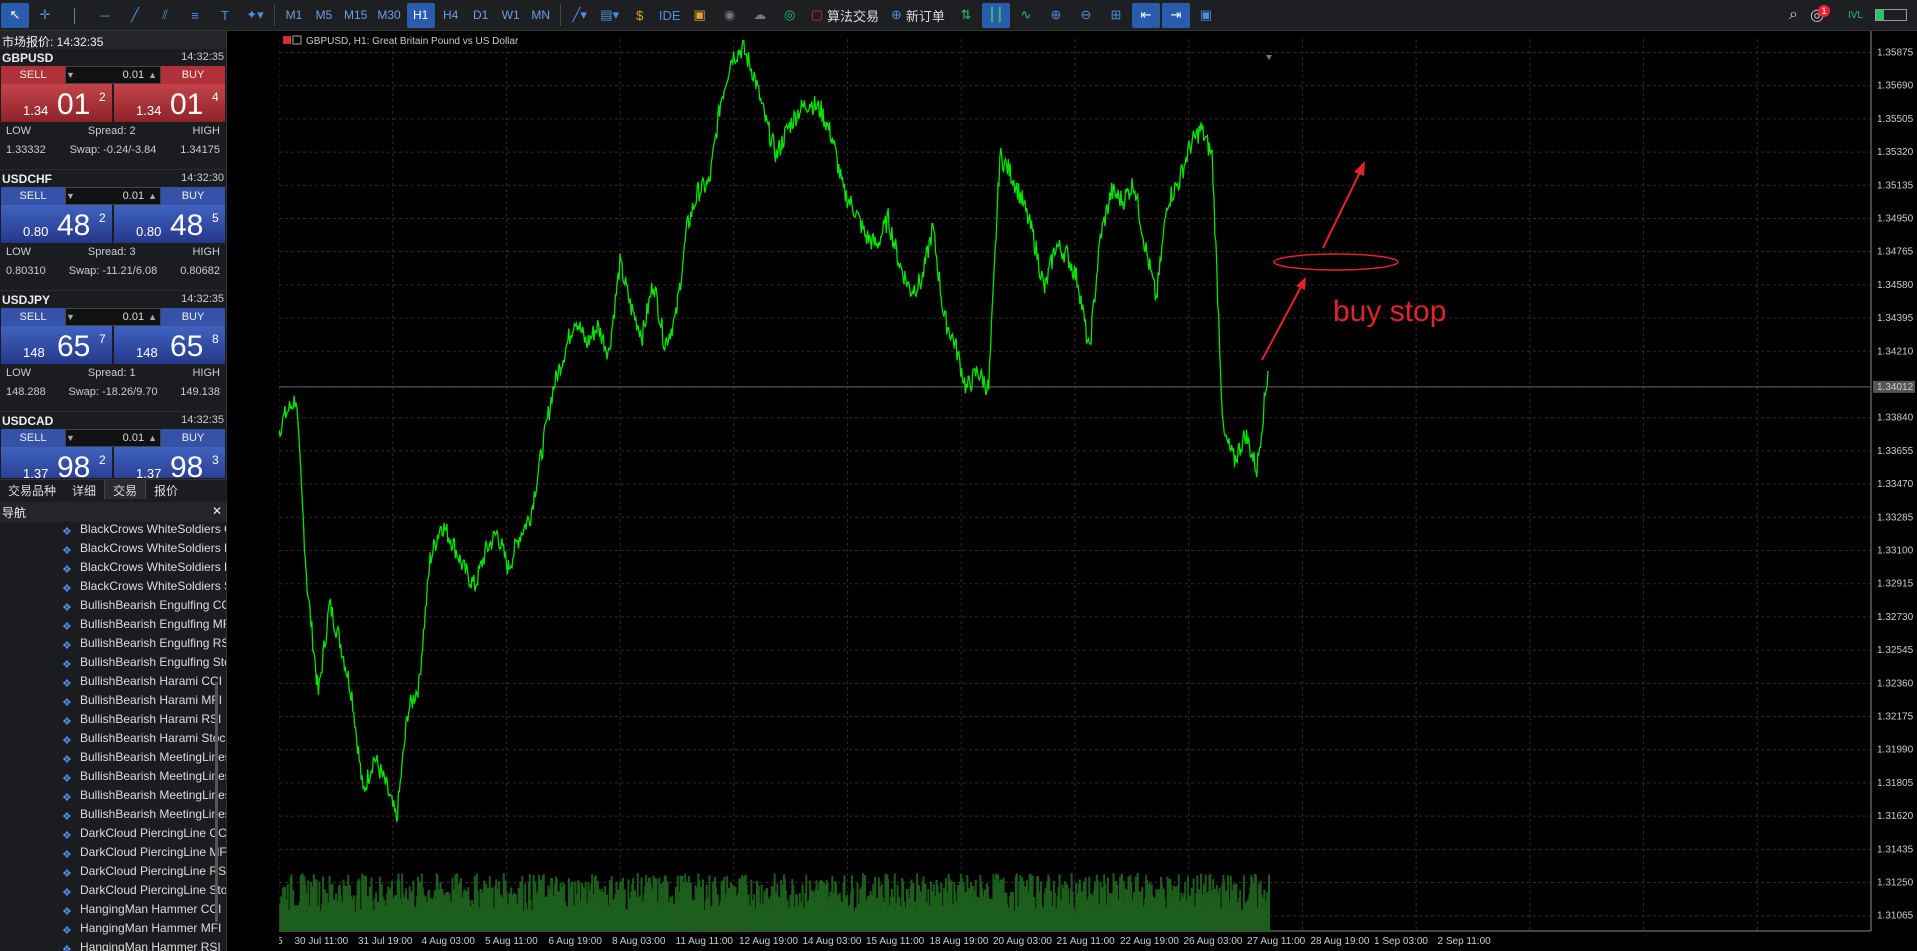 This screenshot has height=951, width=1917. What do you see at coordinates (113, 531) in the screenshot?
I see `navigator-item: ❖ BlackCrows WhiteSoldiers CCI` at bounding box center [113, 531].